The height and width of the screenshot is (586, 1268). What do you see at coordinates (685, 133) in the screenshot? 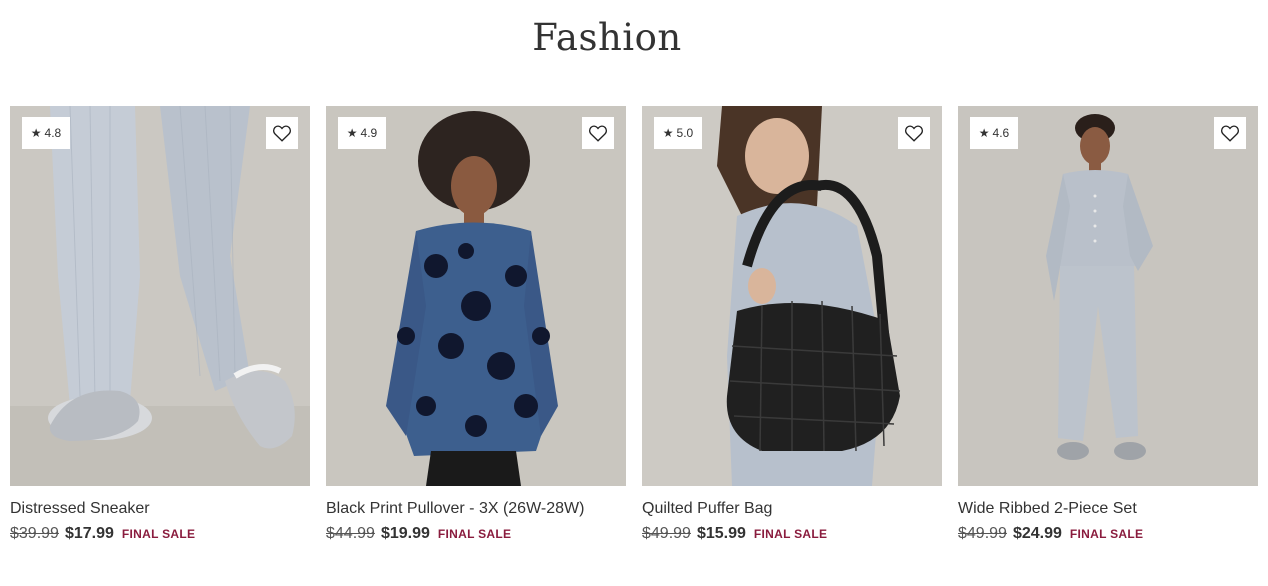
I see `rating-value: 5.0` at bounding box center [685, 133].